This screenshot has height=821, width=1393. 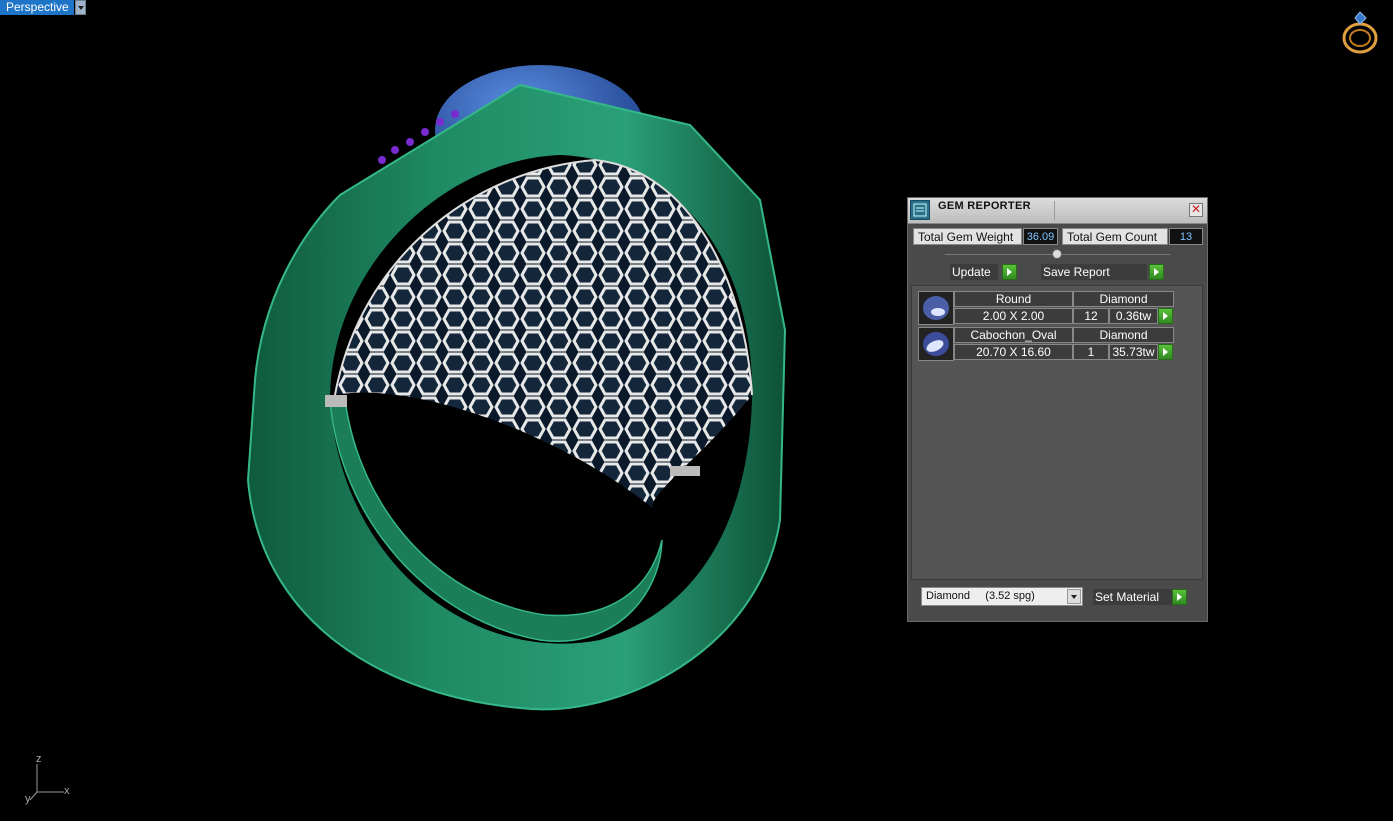 I want to click on collapse-handle, so click(x=1057, y=254).